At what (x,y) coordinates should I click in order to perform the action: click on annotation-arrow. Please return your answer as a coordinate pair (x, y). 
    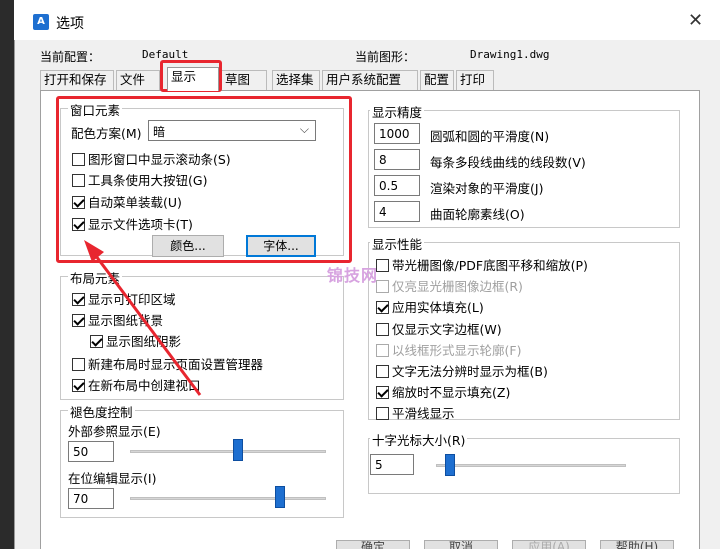
    Looking at the image, I should click on (143, 318).